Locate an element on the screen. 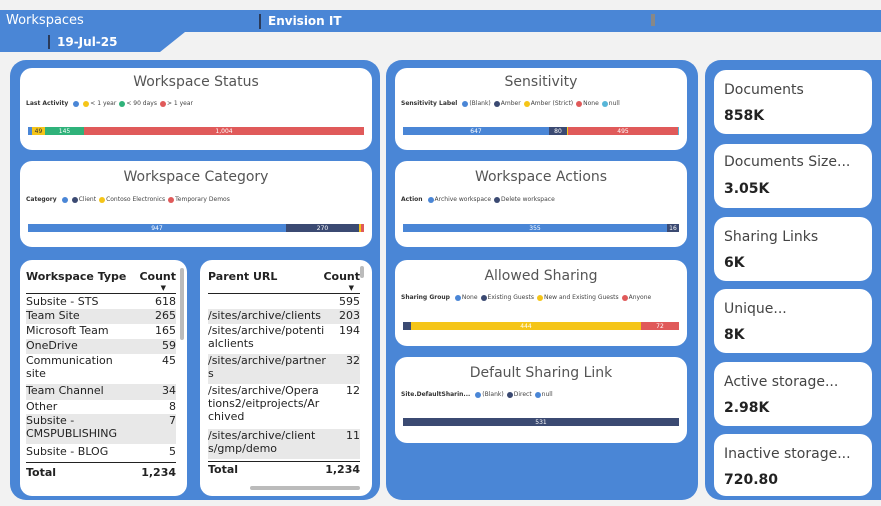 This screenshot has width=881, height=506. legend-item: Amber (Strict) is located at coordinates (548, 103).